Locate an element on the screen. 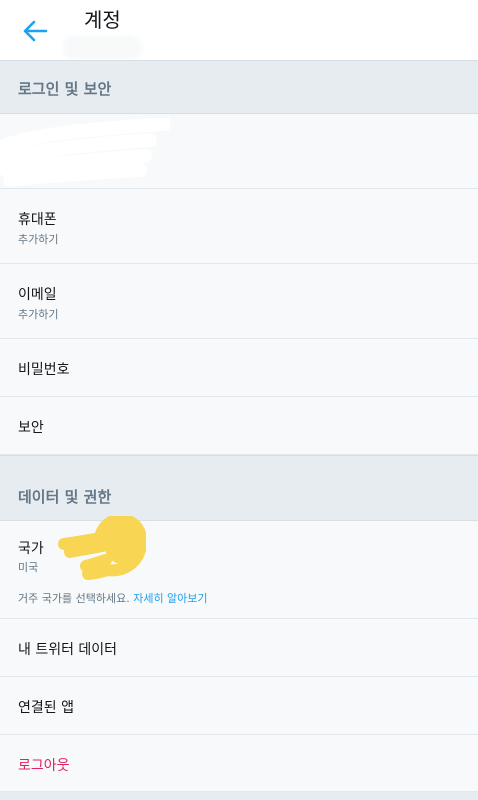 This screenshot has height=800, width=478. redaction-scribble is located at coordinates (85, 152).